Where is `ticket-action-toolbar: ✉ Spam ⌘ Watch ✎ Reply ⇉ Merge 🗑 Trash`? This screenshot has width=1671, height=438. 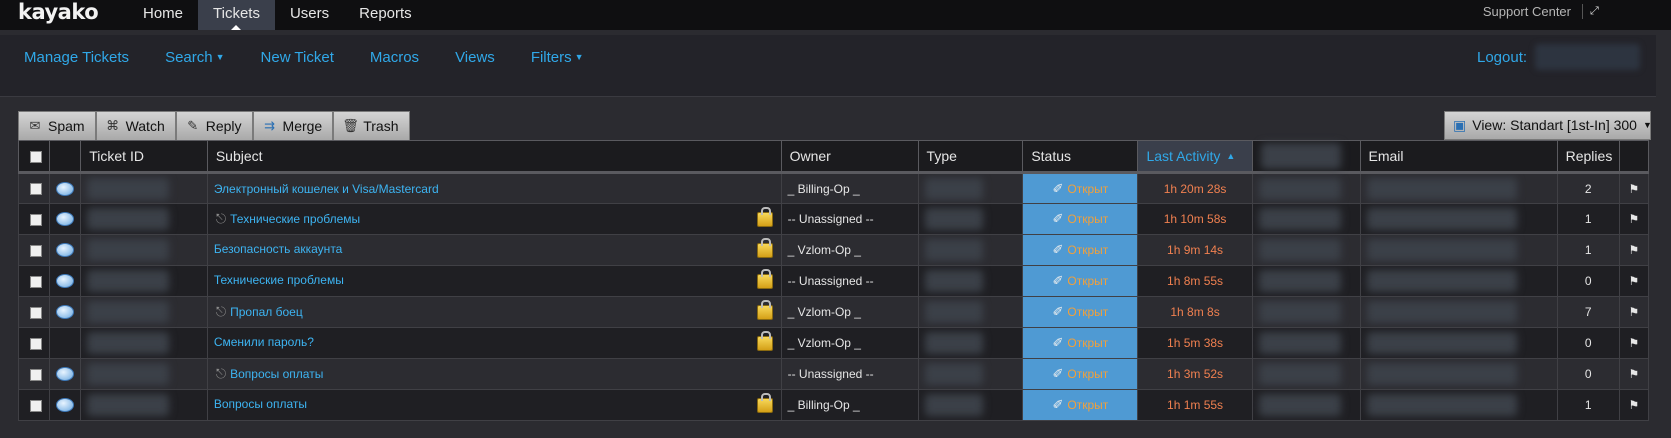 ticket-action-toolbar: ✉ Spam ⌘ Watch ✎ Reply ⇉ Merge 🗑 Trash is located at coordinates (214, 125).